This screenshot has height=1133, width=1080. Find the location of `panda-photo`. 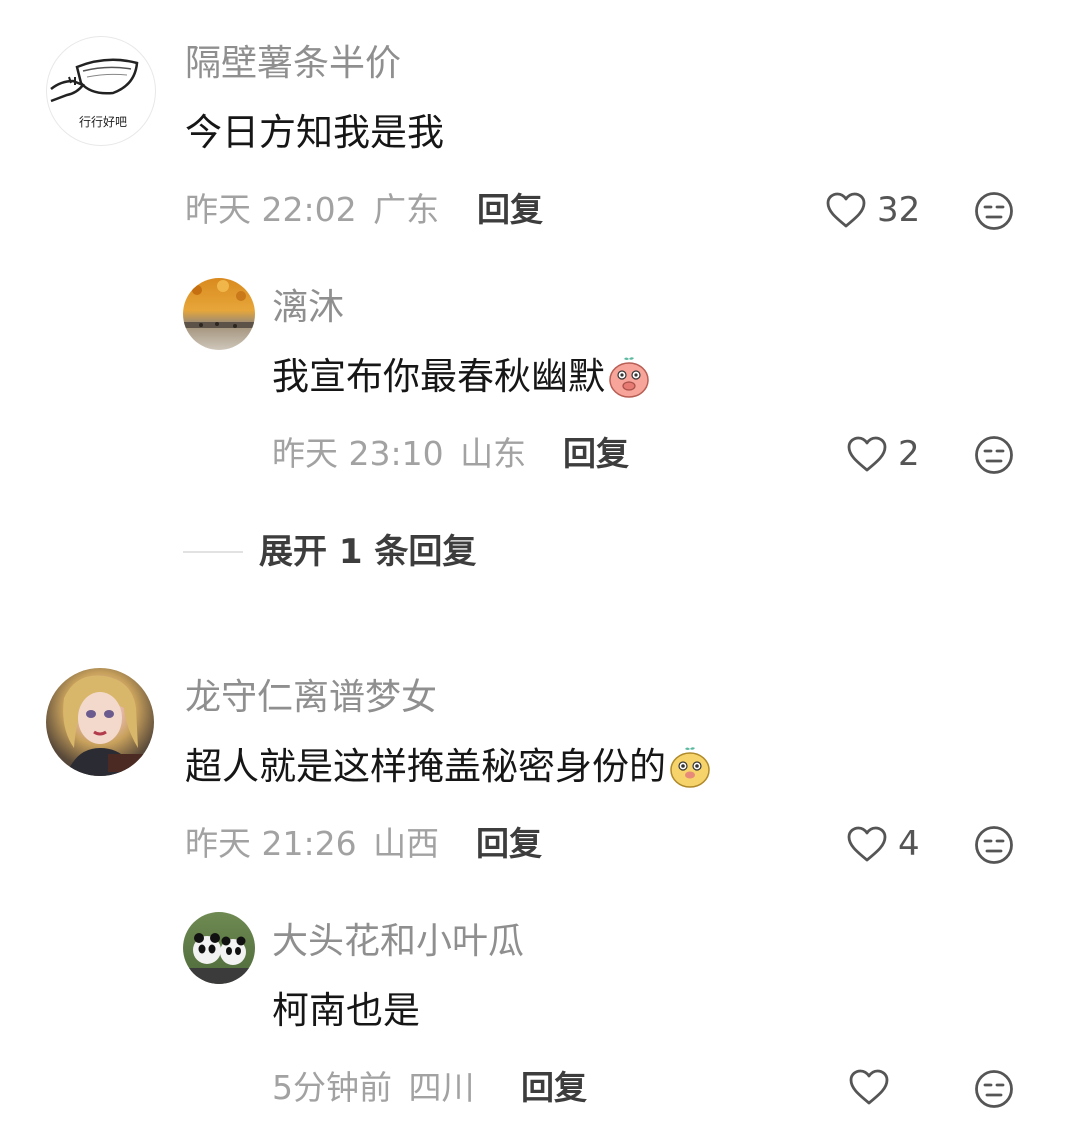

panda-photo is located at coordinates (219, 958).